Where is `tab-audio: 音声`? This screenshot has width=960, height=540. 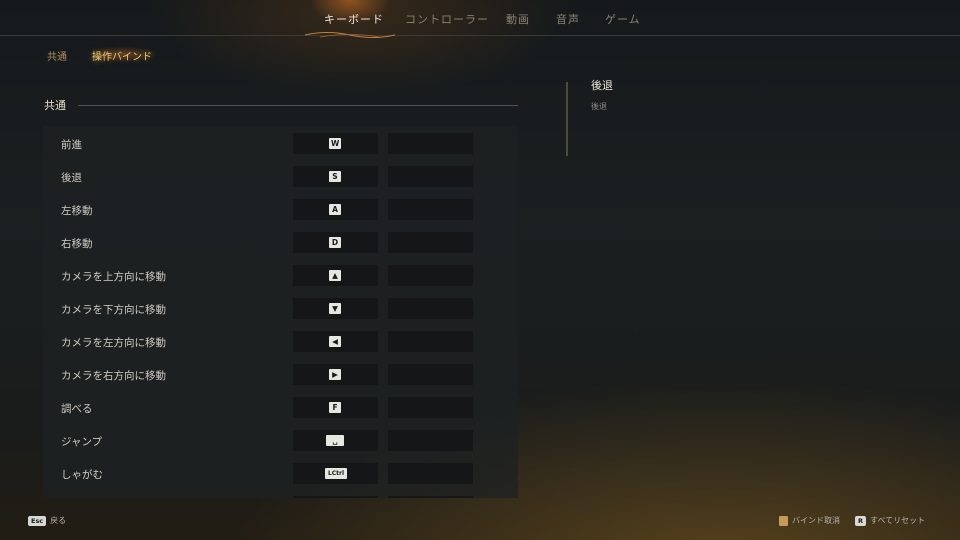
tab-audio: 音声 is located at coordinates (568, 19).